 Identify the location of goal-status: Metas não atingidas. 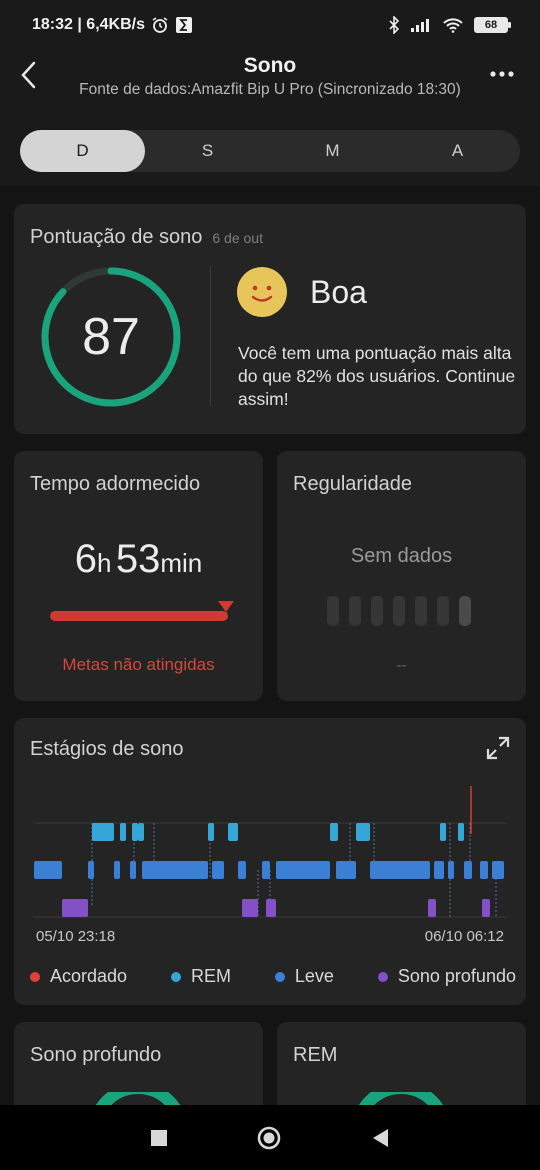
(138, 664).